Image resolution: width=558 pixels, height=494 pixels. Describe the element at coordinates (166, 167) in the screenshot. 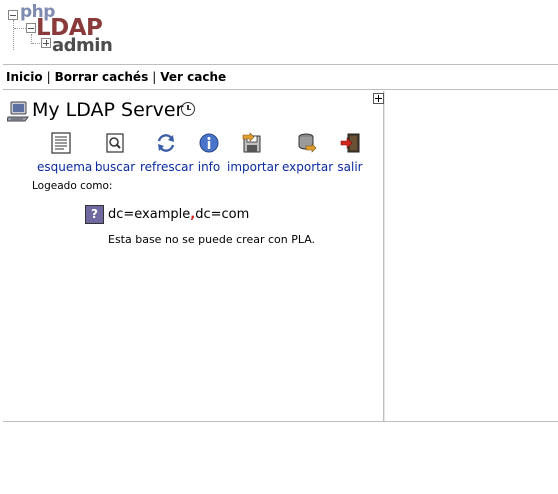

I see `refresh-label: refrescar` at that location.